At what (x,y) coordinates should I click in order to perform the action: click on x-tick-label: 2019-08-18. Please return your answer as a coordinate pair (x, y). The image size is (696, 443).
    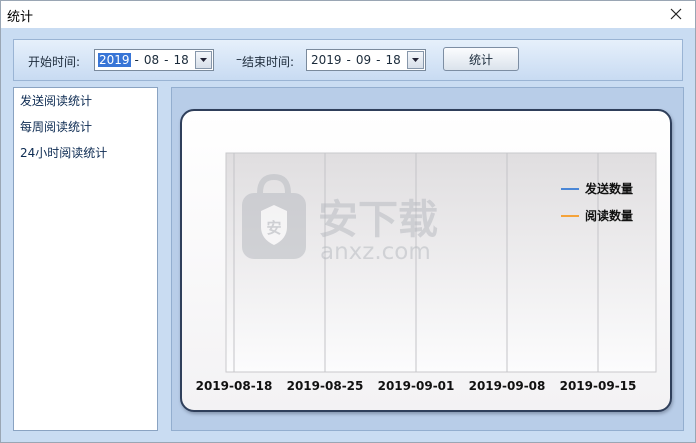
    Looking at the image, I should click on (234, 386).